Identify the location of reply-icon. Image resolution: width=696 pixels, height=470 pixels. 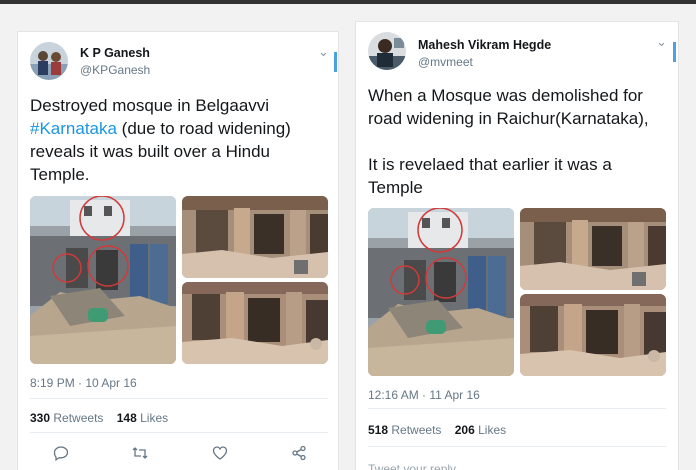
(61, 453).